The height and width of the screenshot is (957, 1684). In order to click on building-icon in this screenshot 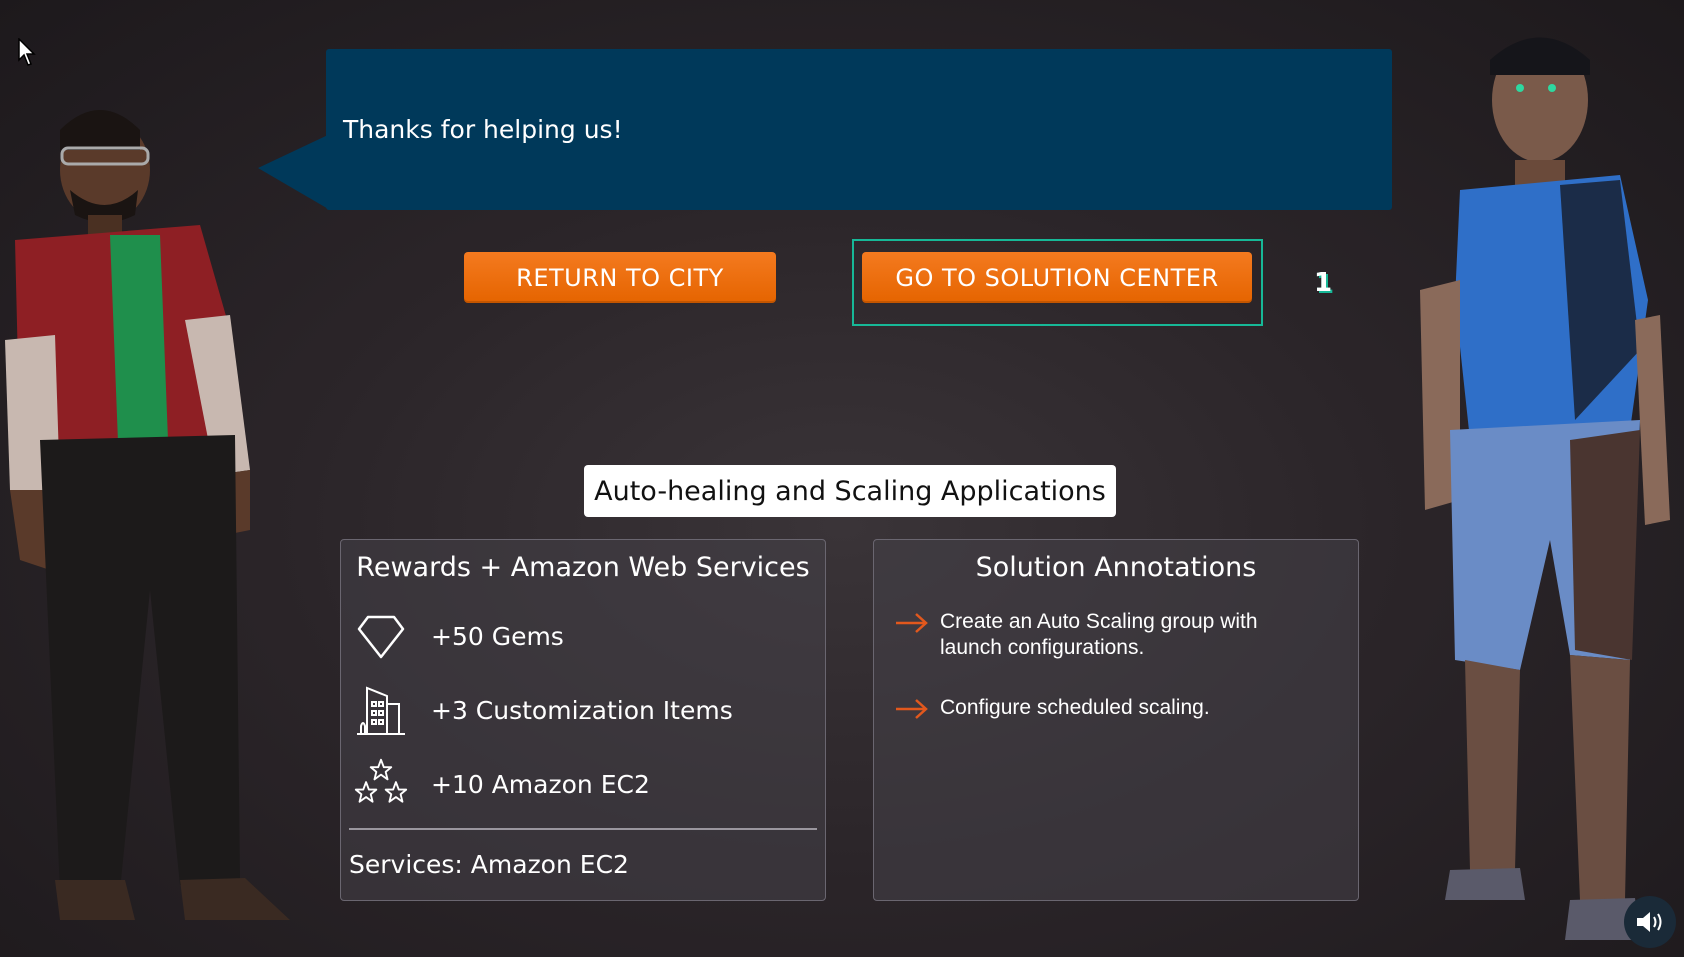, I will do `click(381, 710)`.